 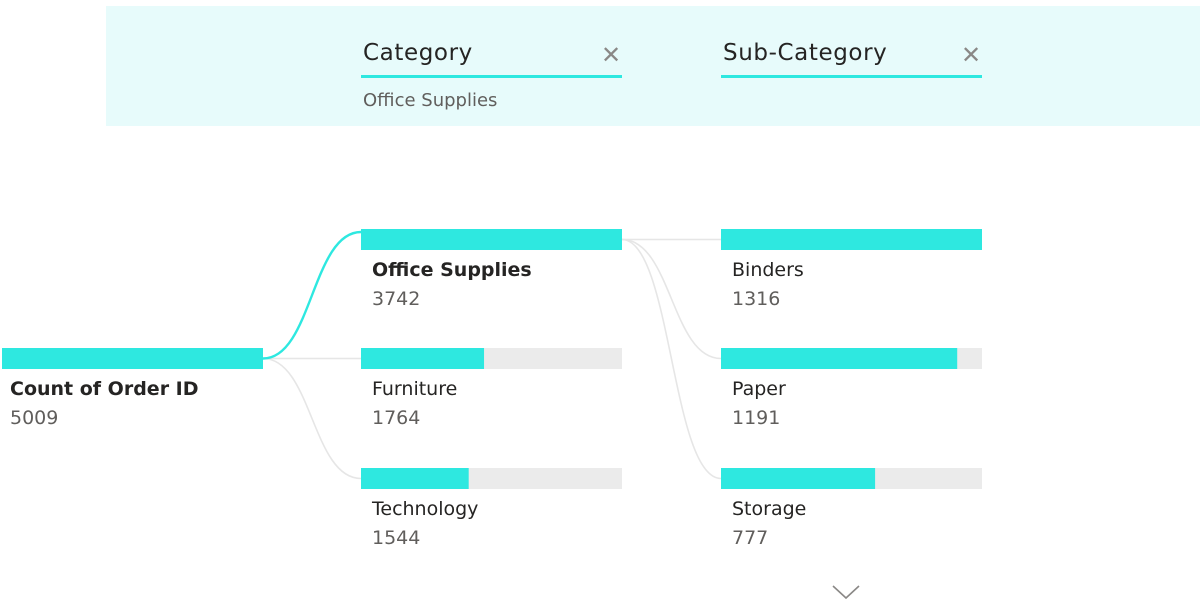 What do you see at coordinates (132, 358) in the screenshot?
I see `root-bar-count-of-order-id` at bounding box center [132, 358].